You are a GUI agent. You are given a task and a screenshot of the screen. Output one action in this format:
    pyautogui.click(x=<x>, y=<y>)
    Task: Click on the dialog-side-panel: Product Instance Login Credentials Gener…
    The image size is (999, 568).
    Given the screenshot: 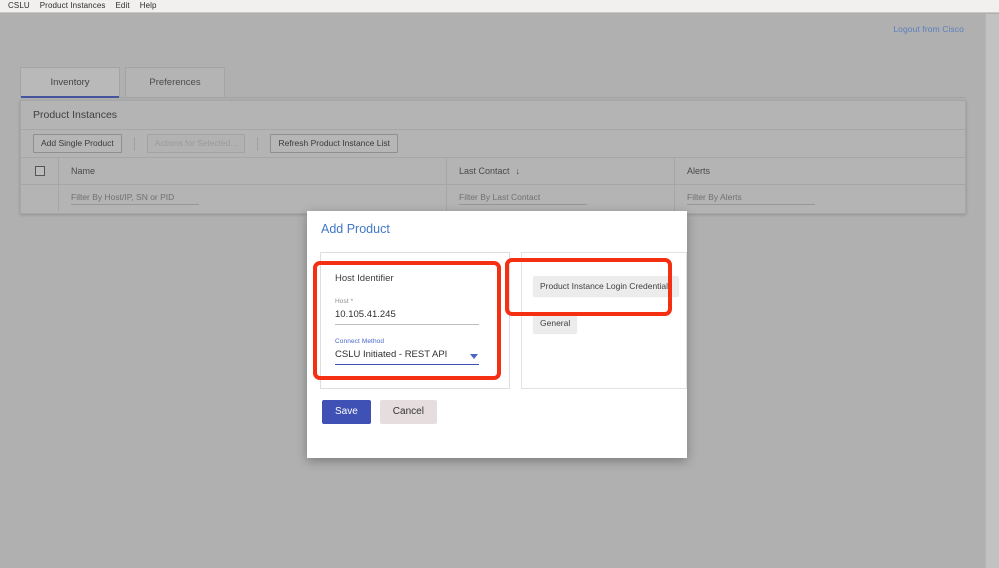 What is the action you would take?
    pyautogui.click(x=604, y=320)
    